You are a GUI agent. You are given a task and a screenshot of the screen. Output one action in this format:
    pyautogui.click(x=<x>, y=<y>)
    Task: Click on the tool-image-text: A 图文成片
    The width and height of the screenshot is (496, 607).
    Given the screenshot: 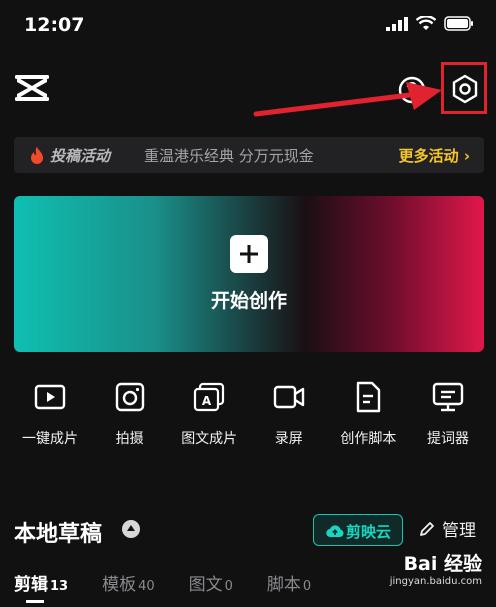 What is the action you would take?
    pyautogui.click(x=209, y=415)
    